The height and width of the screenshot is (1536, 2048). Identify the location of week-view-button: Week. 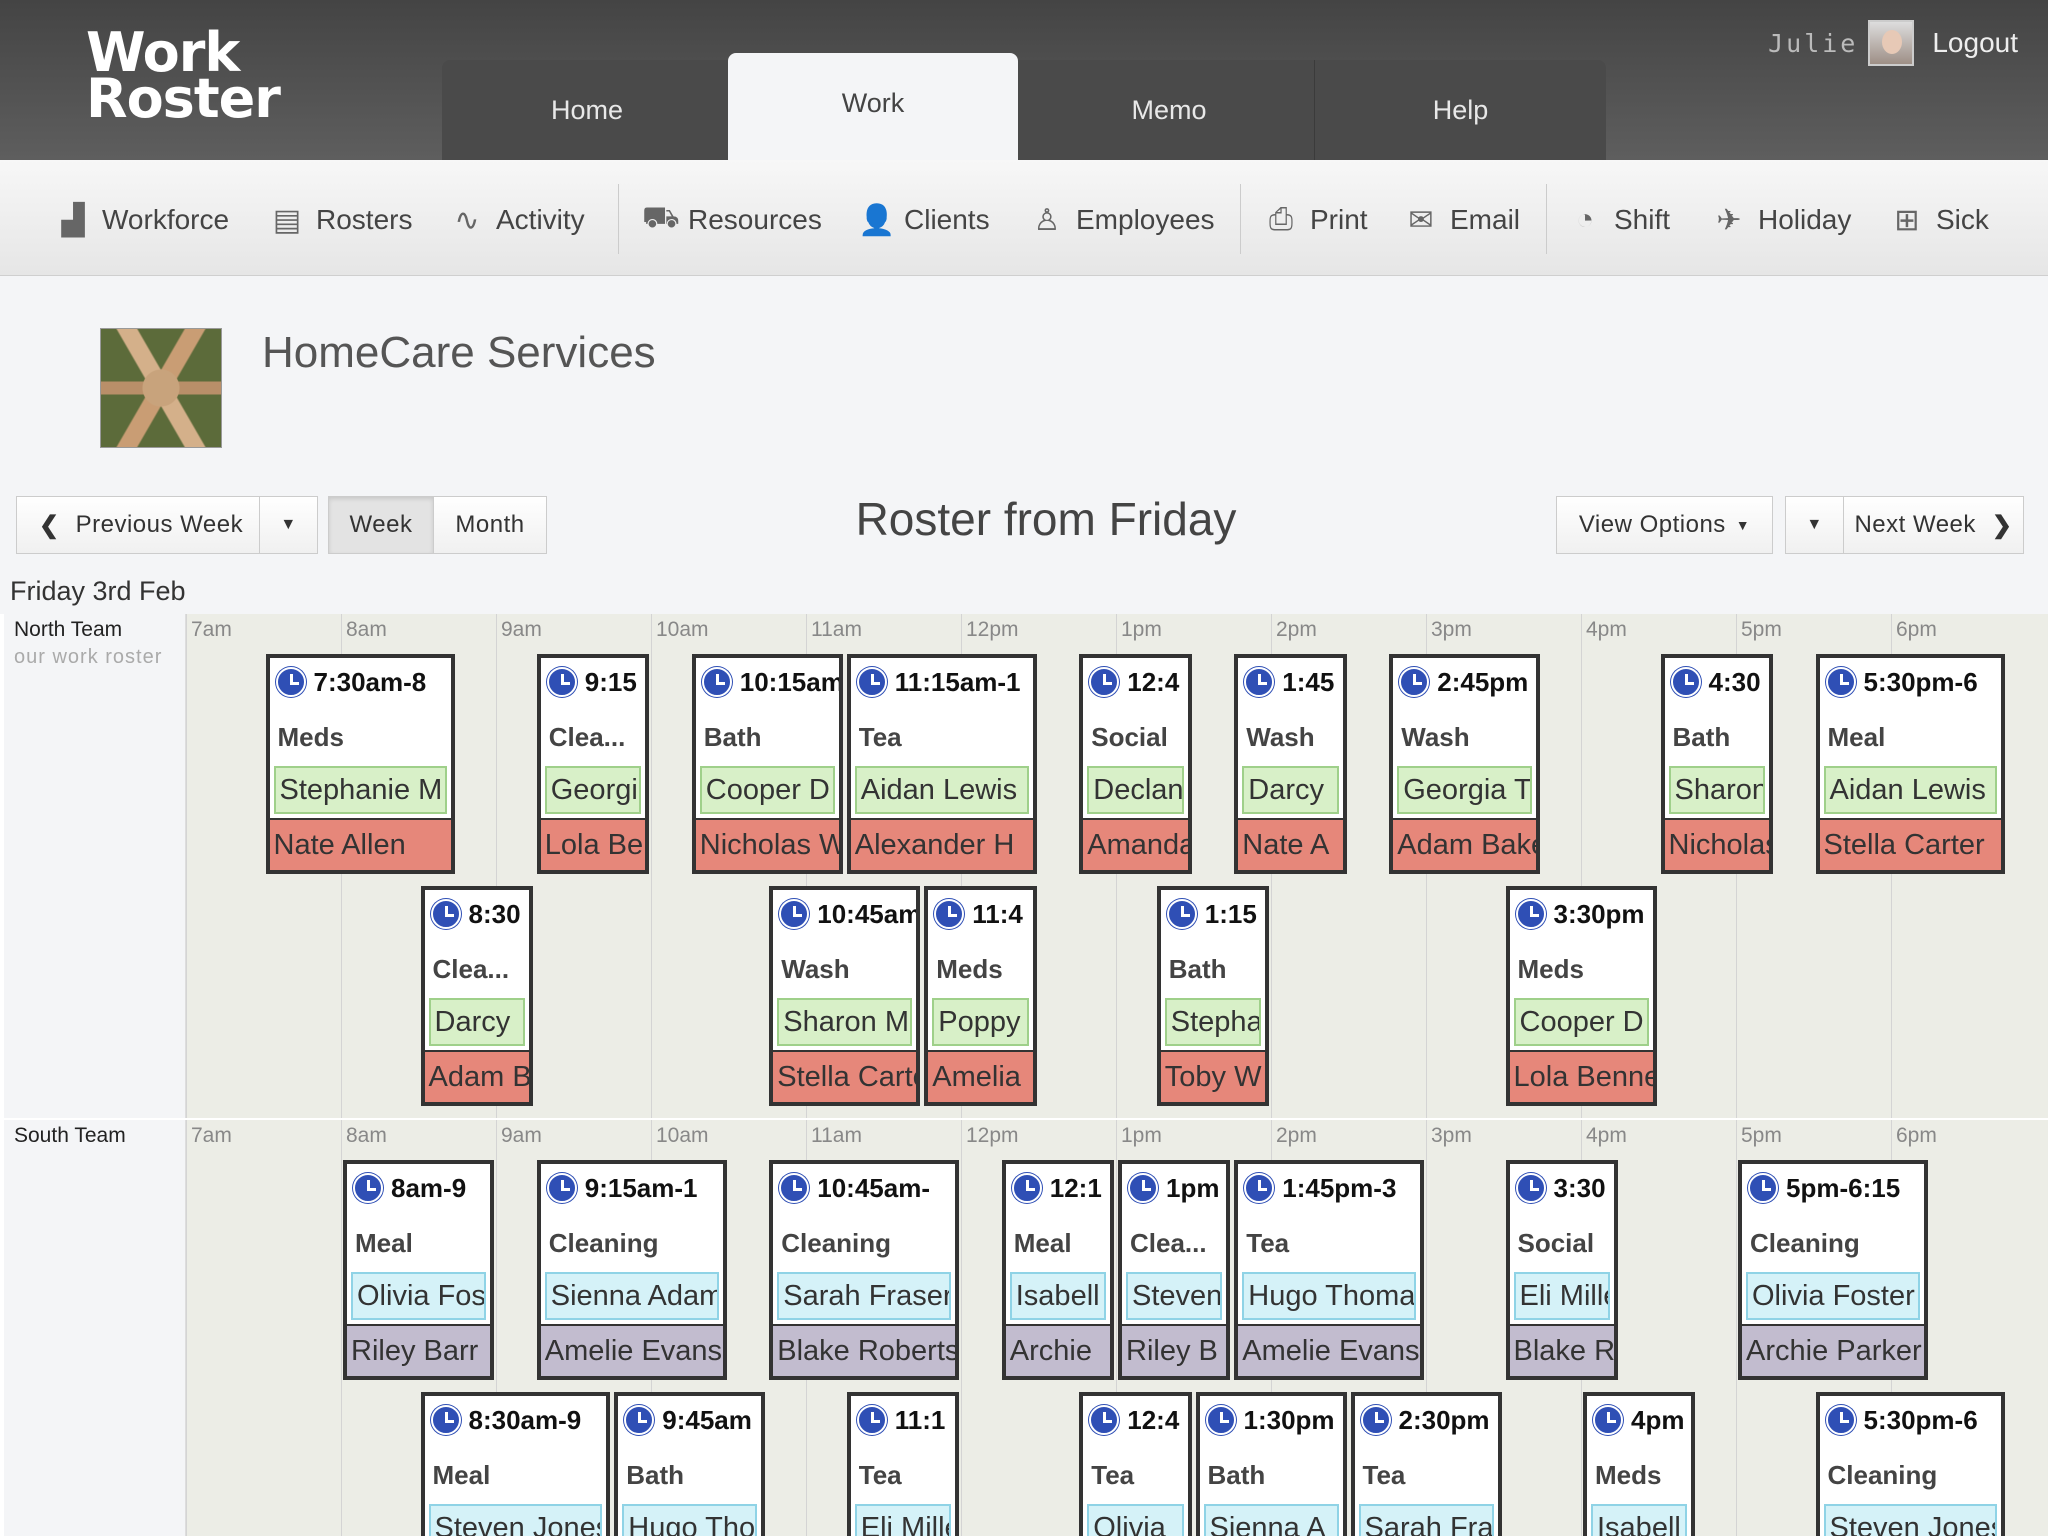
(381, 525).